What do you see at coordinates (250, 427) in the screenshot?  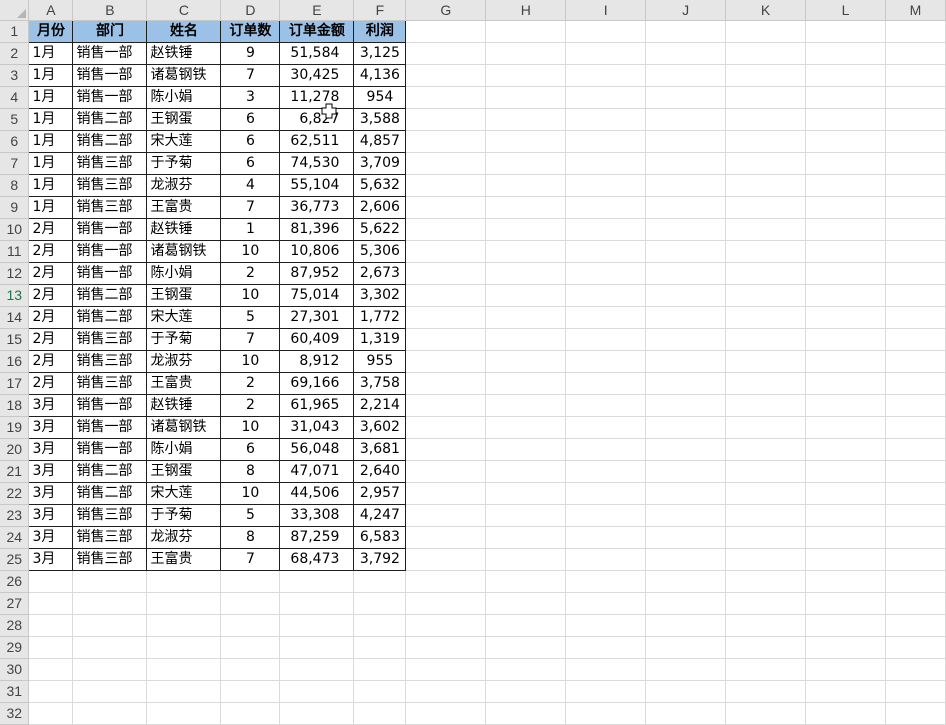 I see `order-count-cell: 10` at bounding box center [250, 427].